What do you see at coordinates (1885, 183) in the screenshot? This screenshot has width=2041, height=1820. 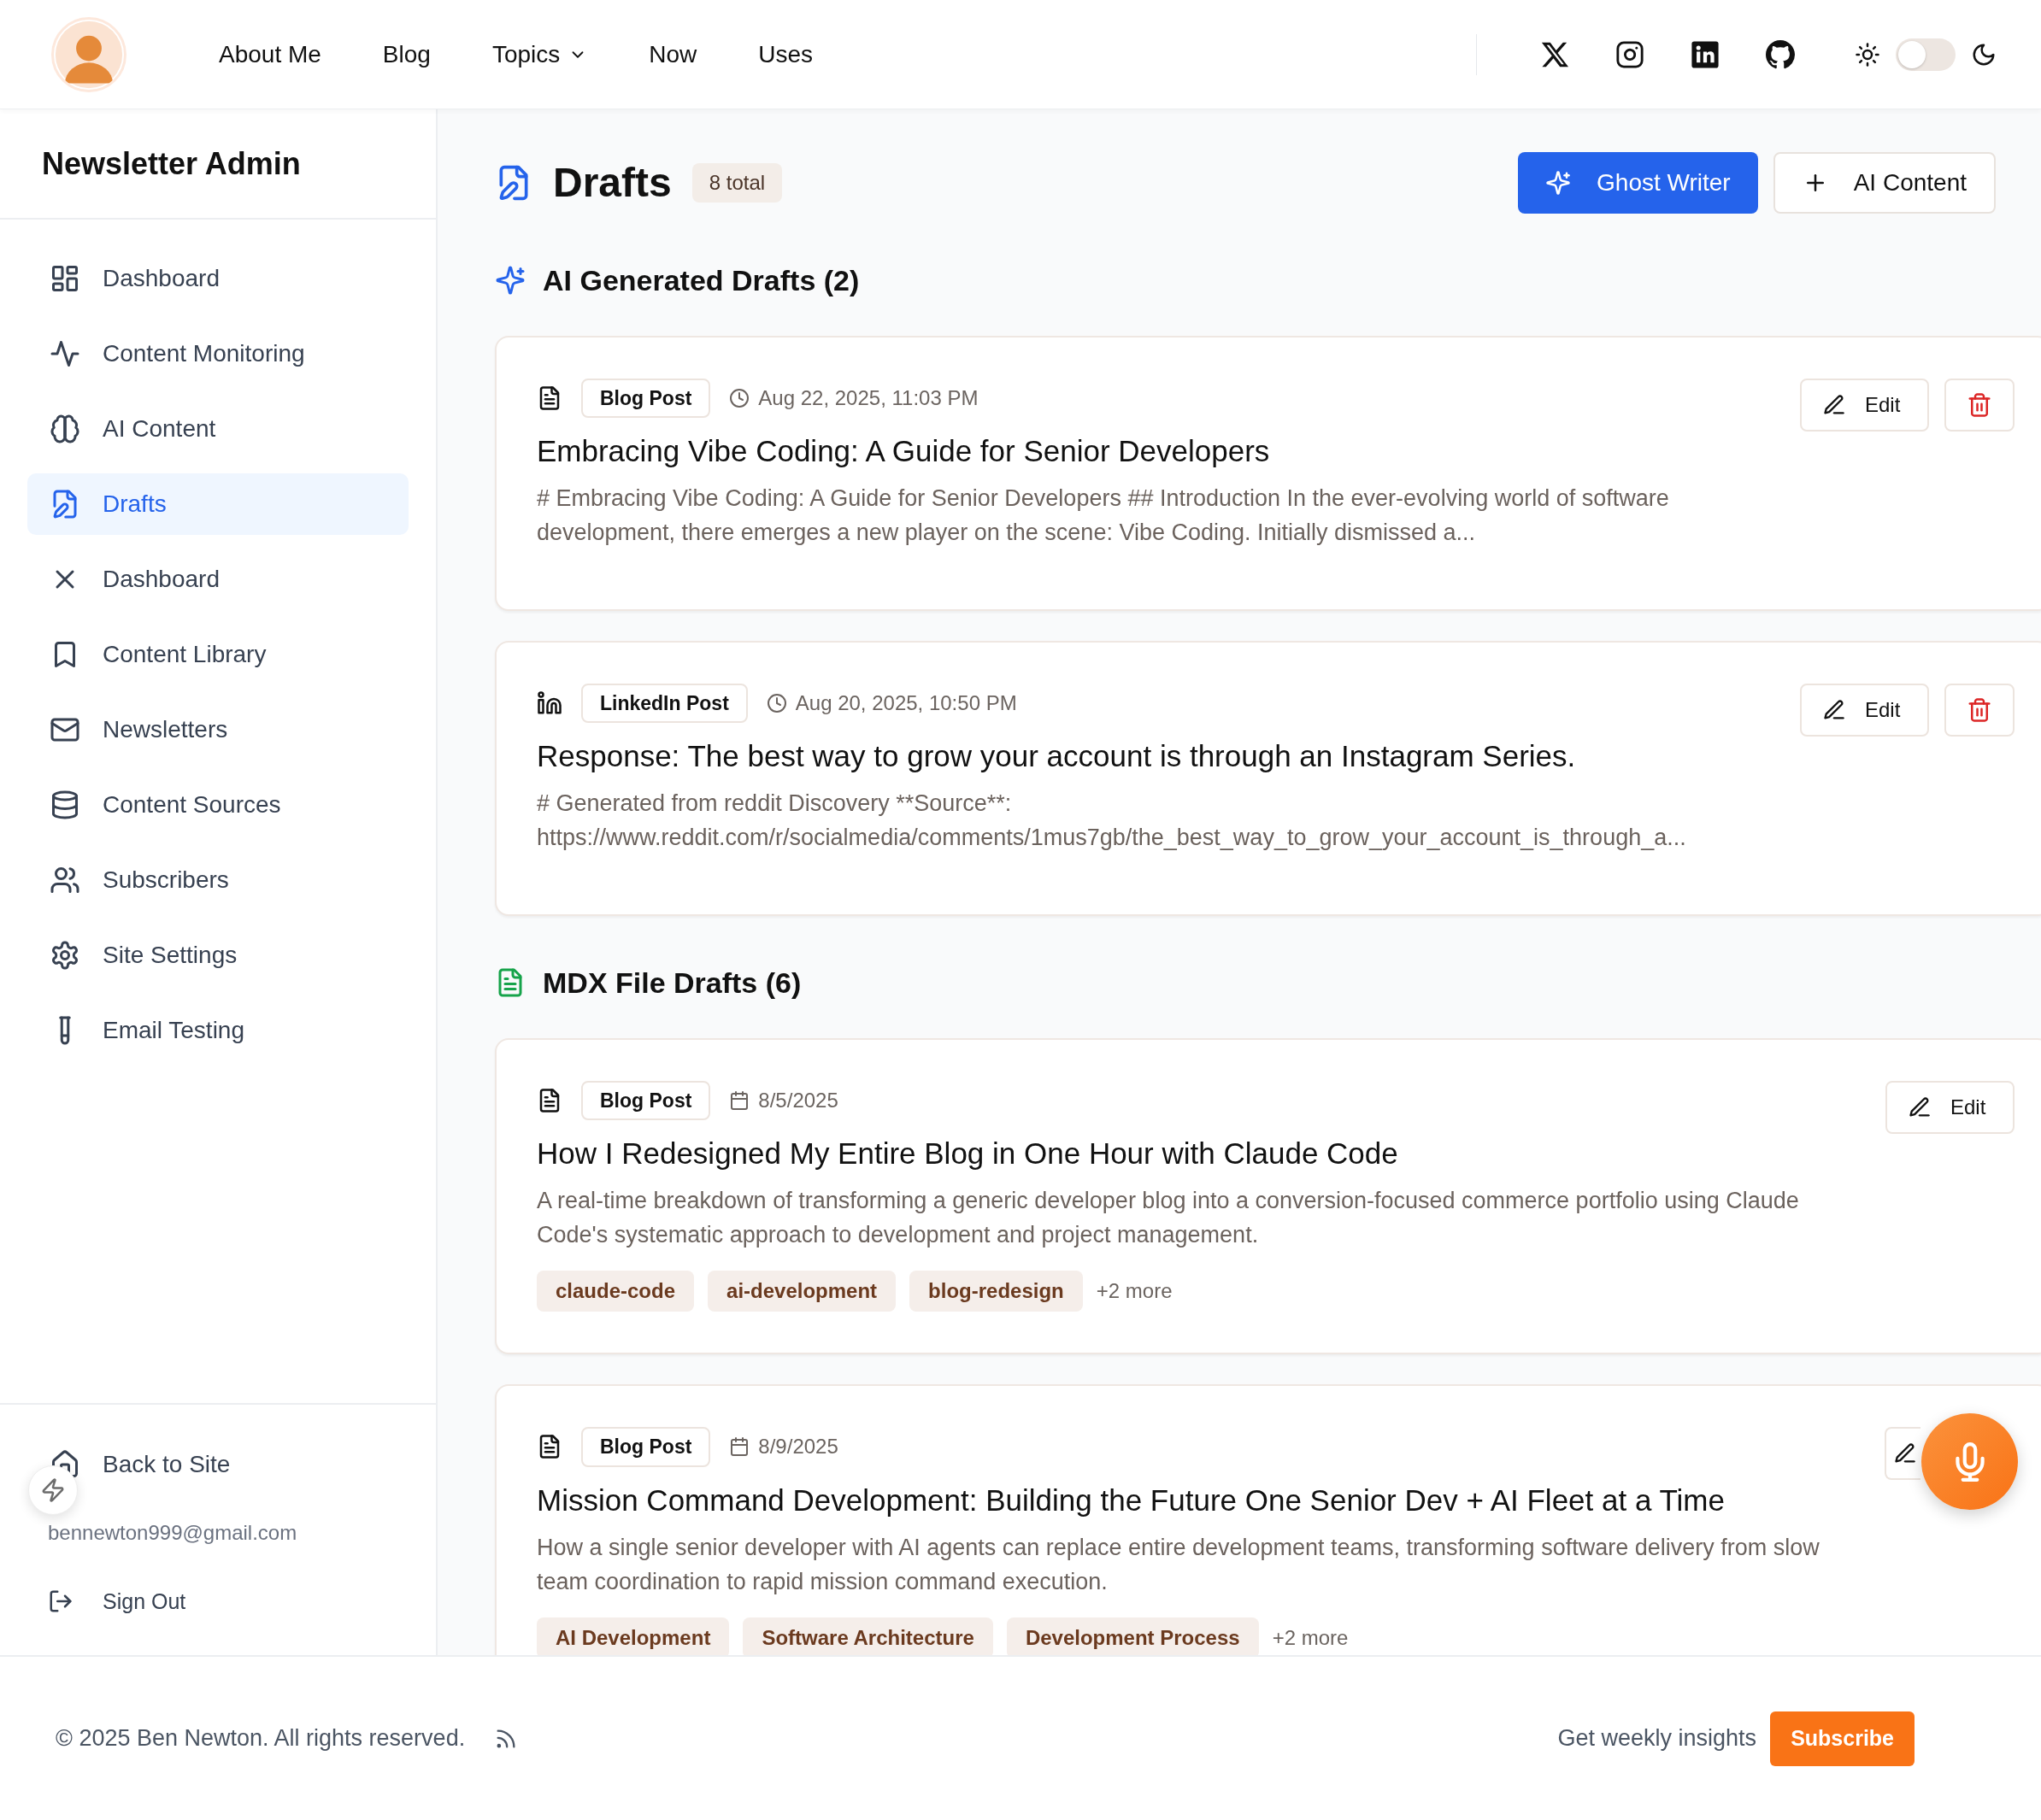 I see `ai-content-button: AI Content` at bounding box center [1885, 183].